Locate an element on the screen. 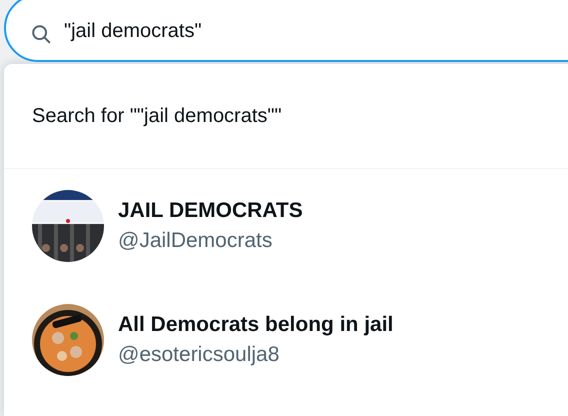 This screenshot has height=416, width=568. account-name: All Democrats belong in jail is located at coordinates (256, 325).